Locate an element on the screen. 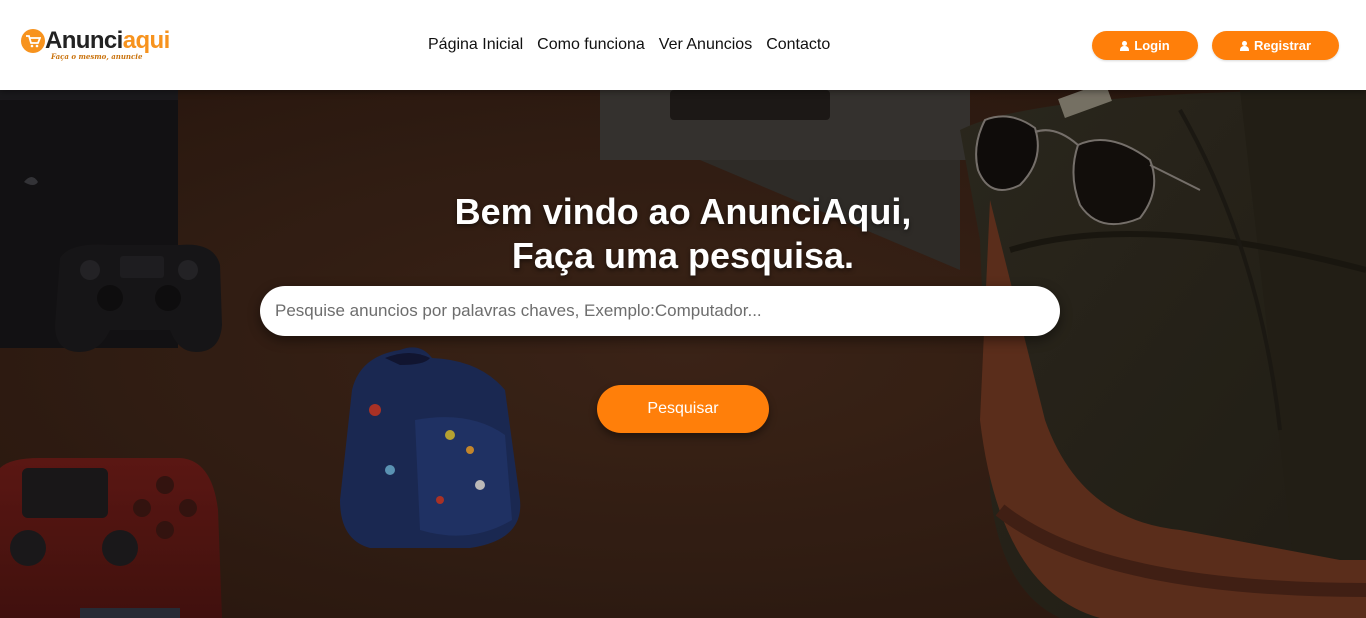 The height and width of the screenshot is (618, 1366). search-input is located at coordinates (660, 311).